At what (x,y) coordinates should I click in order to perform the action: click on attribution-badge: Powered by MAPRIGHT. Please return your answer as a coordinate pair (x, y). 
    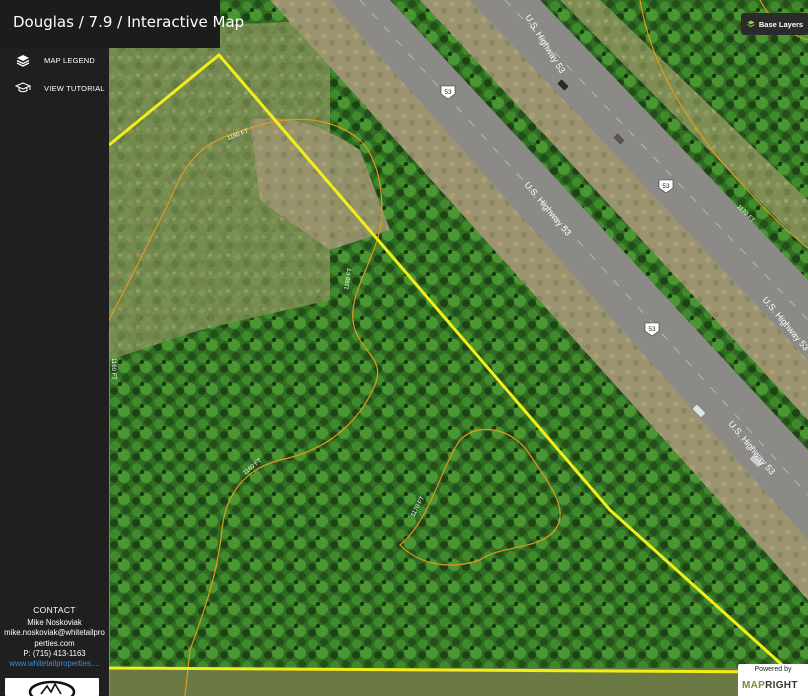
    Looking at the image, I should click on (773, 680).